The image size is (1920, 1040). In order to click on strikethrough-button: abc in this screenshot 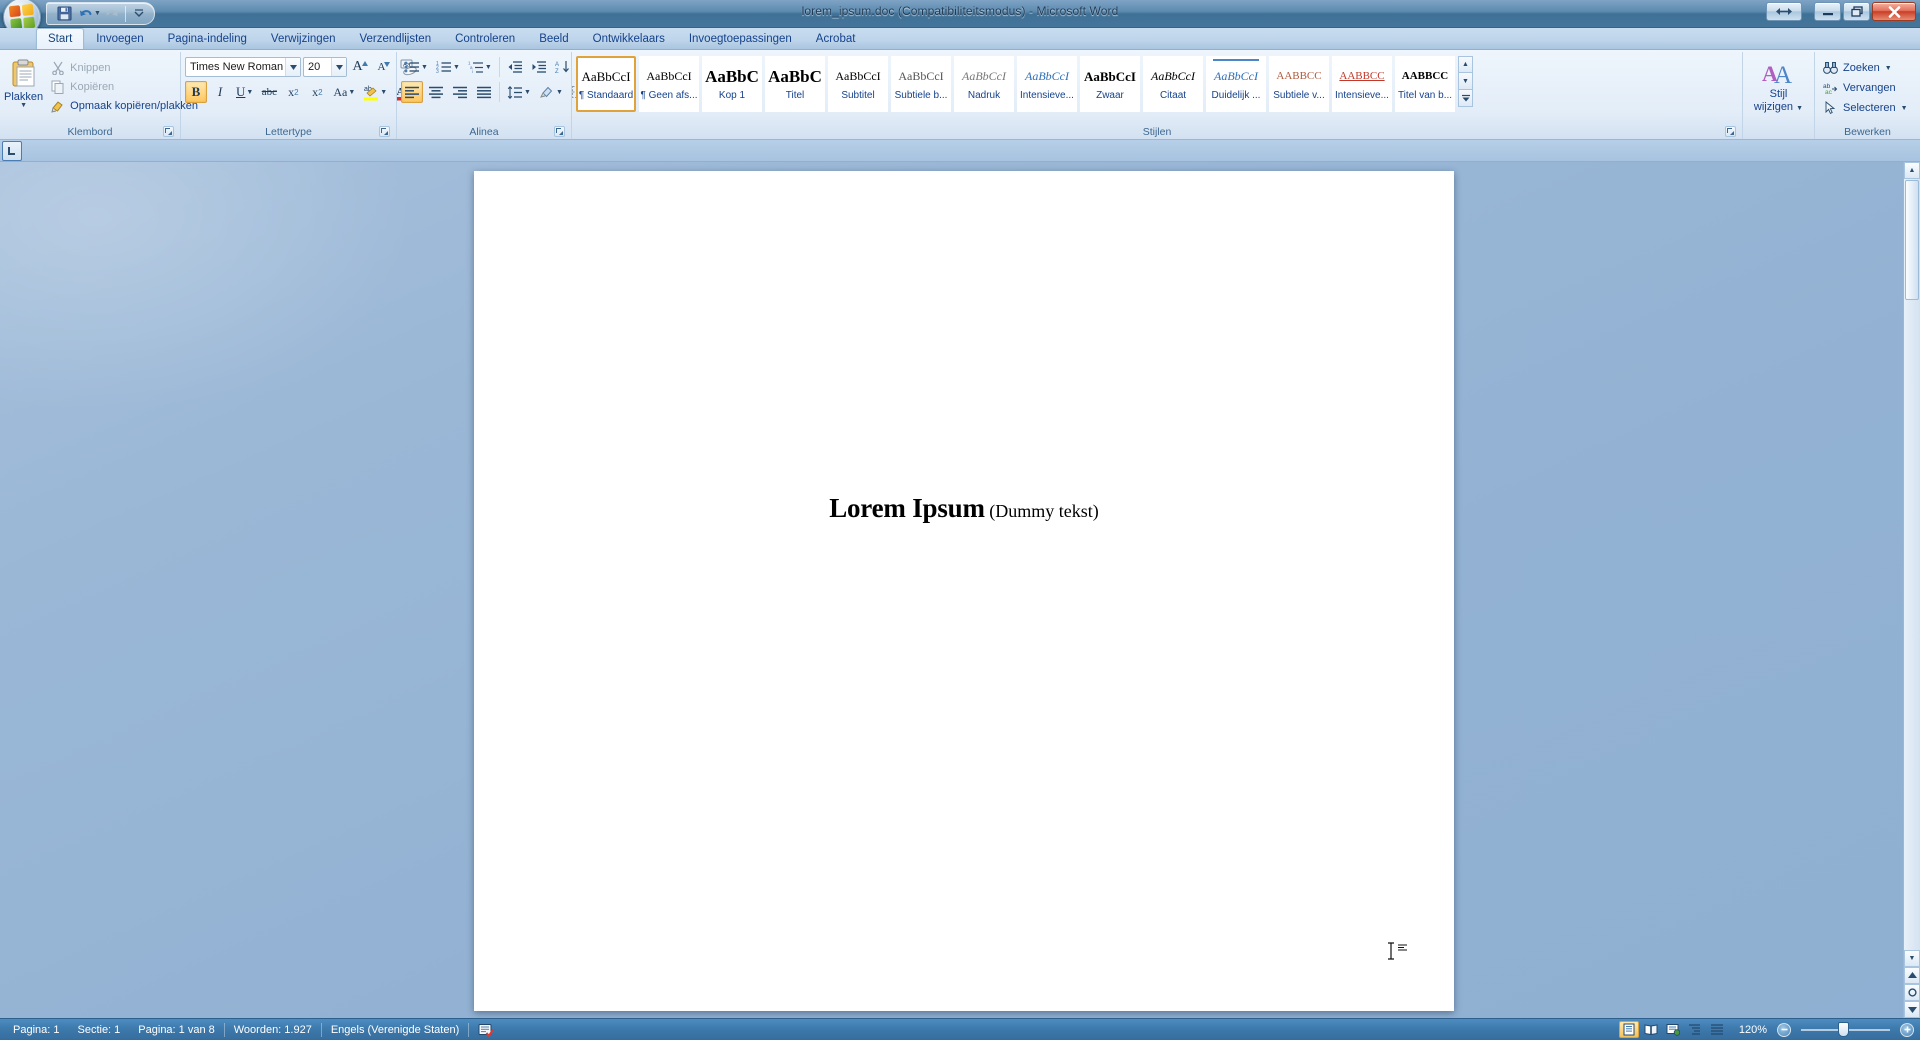, I will do `click(269, 92)`.